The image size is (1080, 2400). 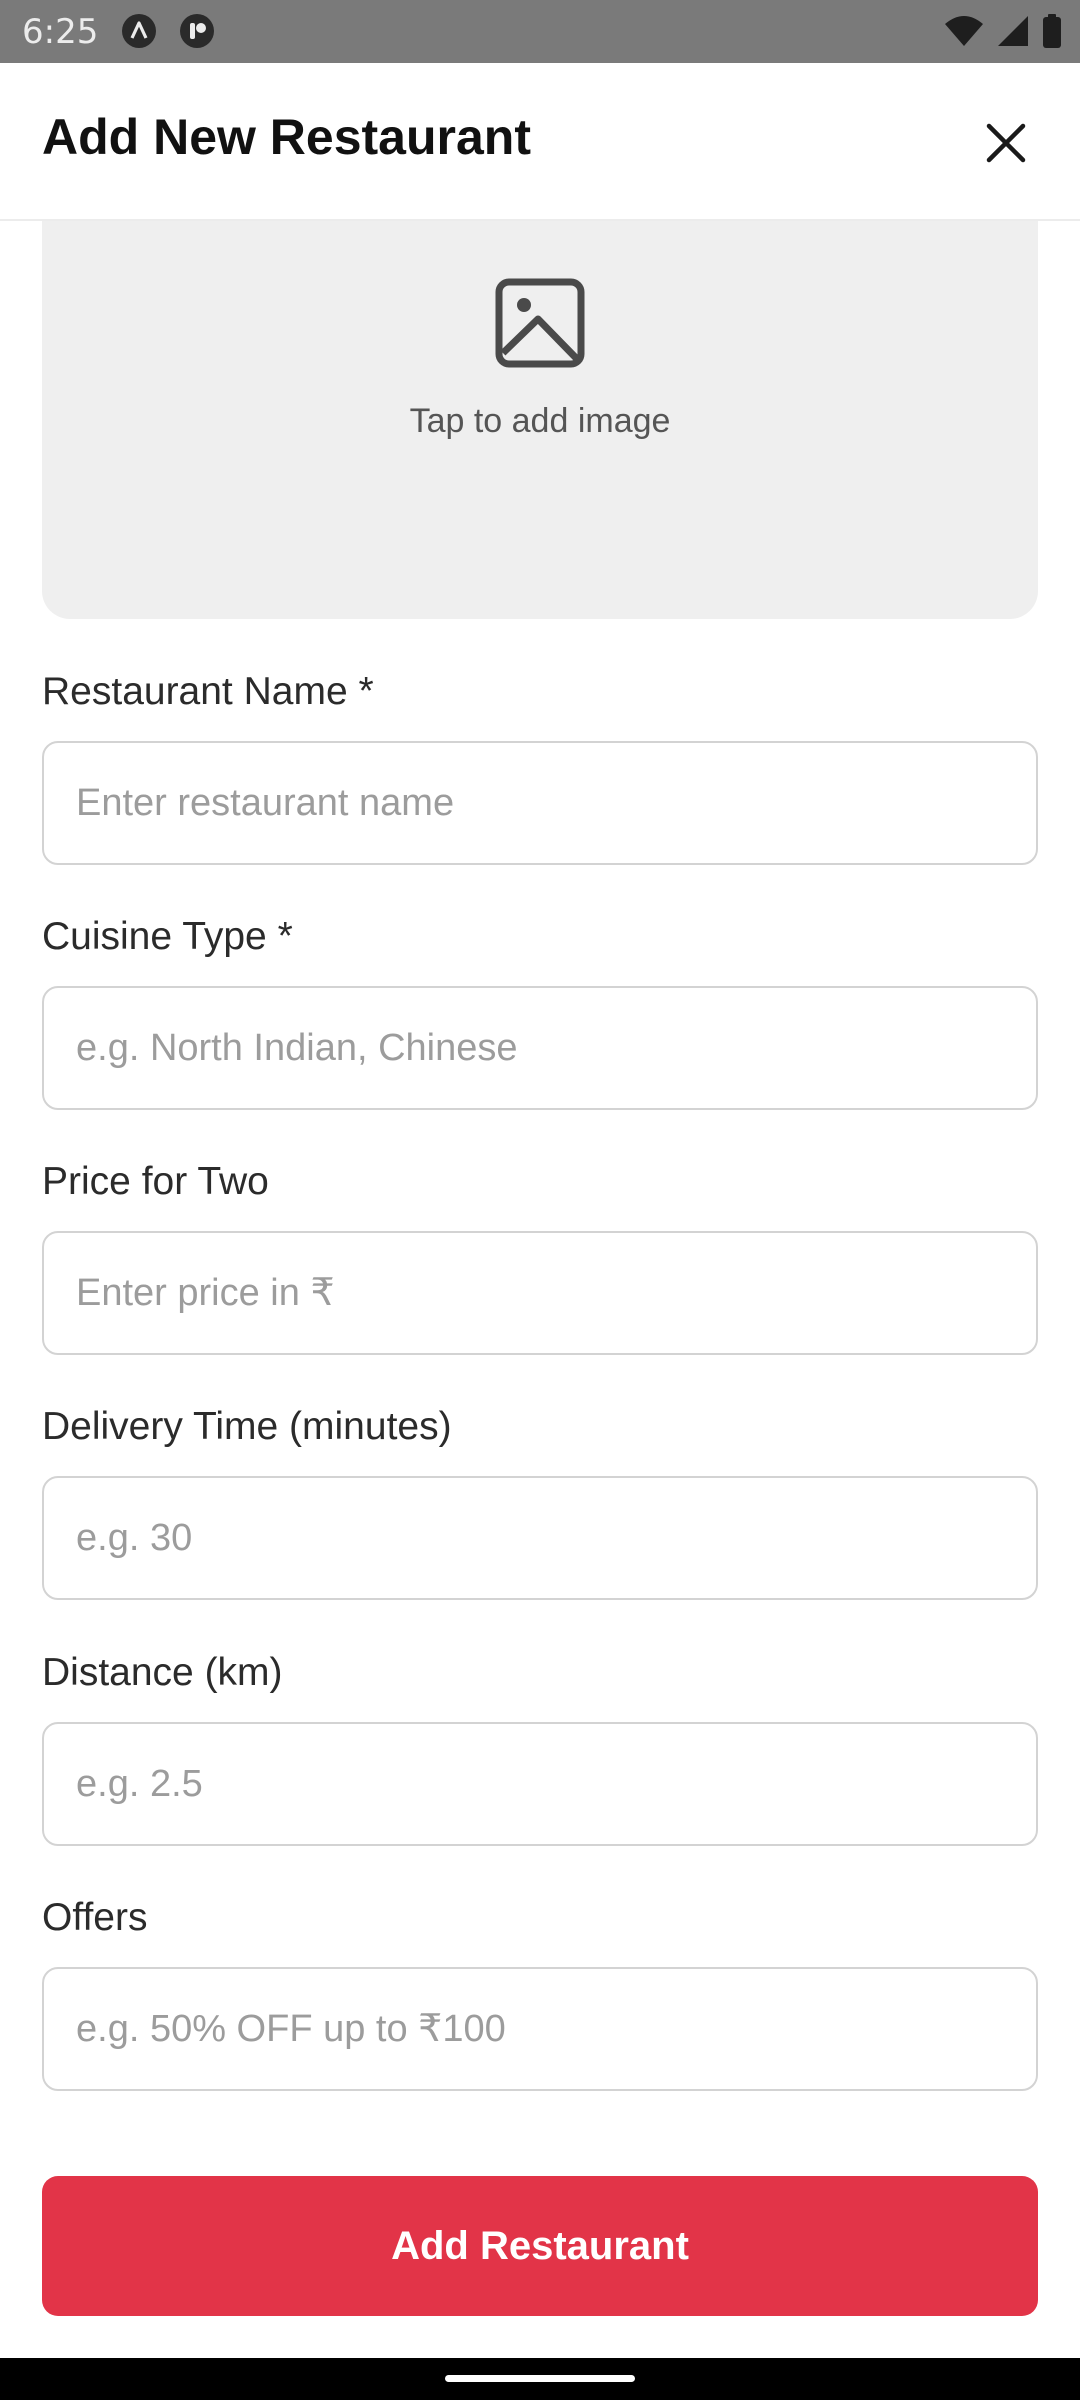 I want to click on offers-input, so click(x=540, y=2029).